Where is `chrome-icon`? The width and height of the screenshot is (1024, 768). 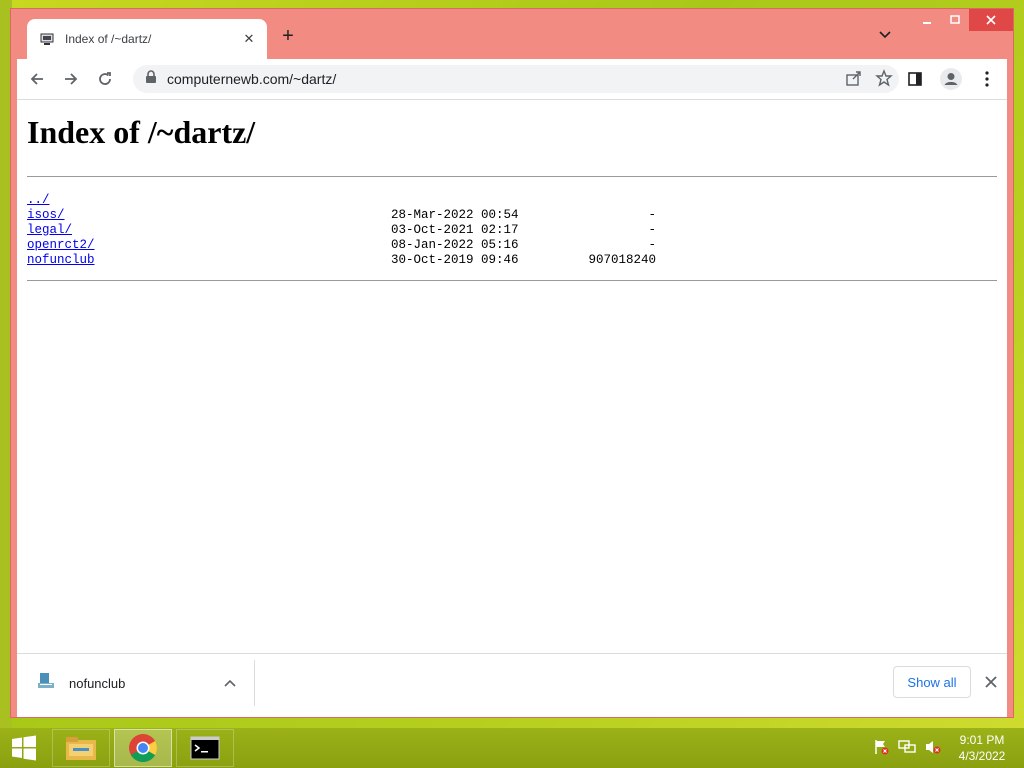 chrome-icon is located at coordinates (143, 748).